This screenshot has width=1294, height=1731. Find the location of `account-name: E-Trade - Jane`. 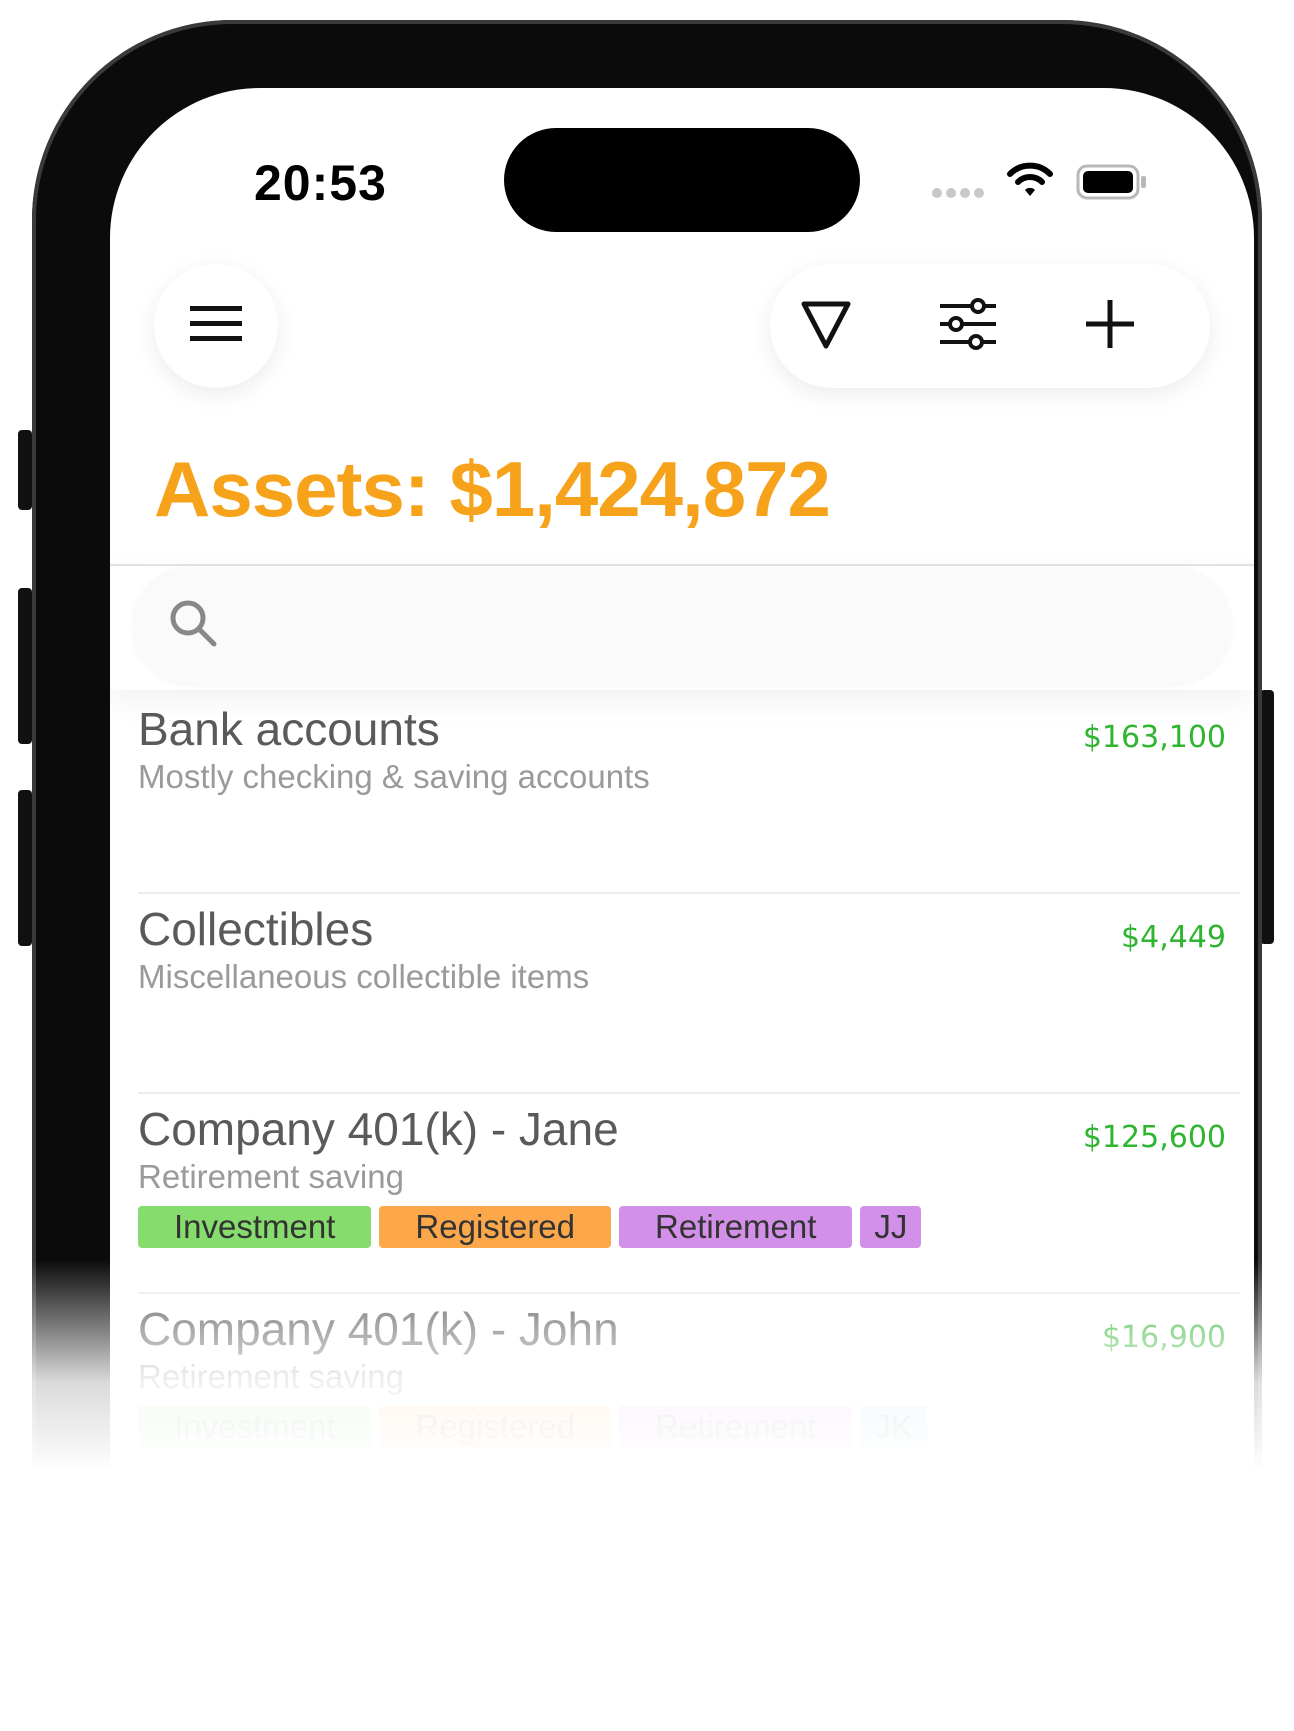

account-name: E-Trade - Jane is located at coordinates (291, 1529).